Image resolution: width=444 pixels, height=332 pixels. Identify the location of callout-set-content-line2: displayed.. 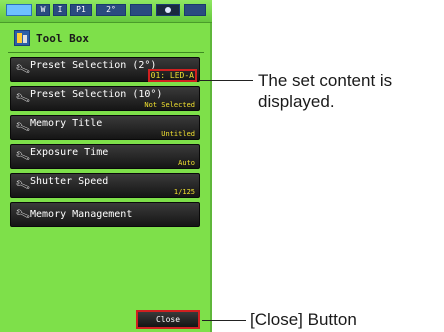
(296, 101).